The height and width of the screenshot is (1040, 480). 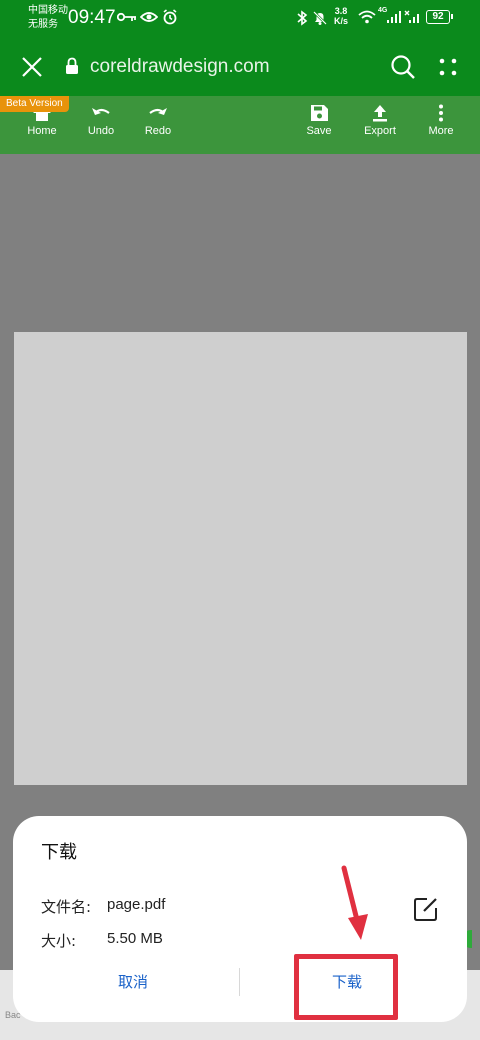 What do you see at coordinates (302, 18) in the screenshot?
I see `bluetooth-icon` at bounding box center [302, 18].